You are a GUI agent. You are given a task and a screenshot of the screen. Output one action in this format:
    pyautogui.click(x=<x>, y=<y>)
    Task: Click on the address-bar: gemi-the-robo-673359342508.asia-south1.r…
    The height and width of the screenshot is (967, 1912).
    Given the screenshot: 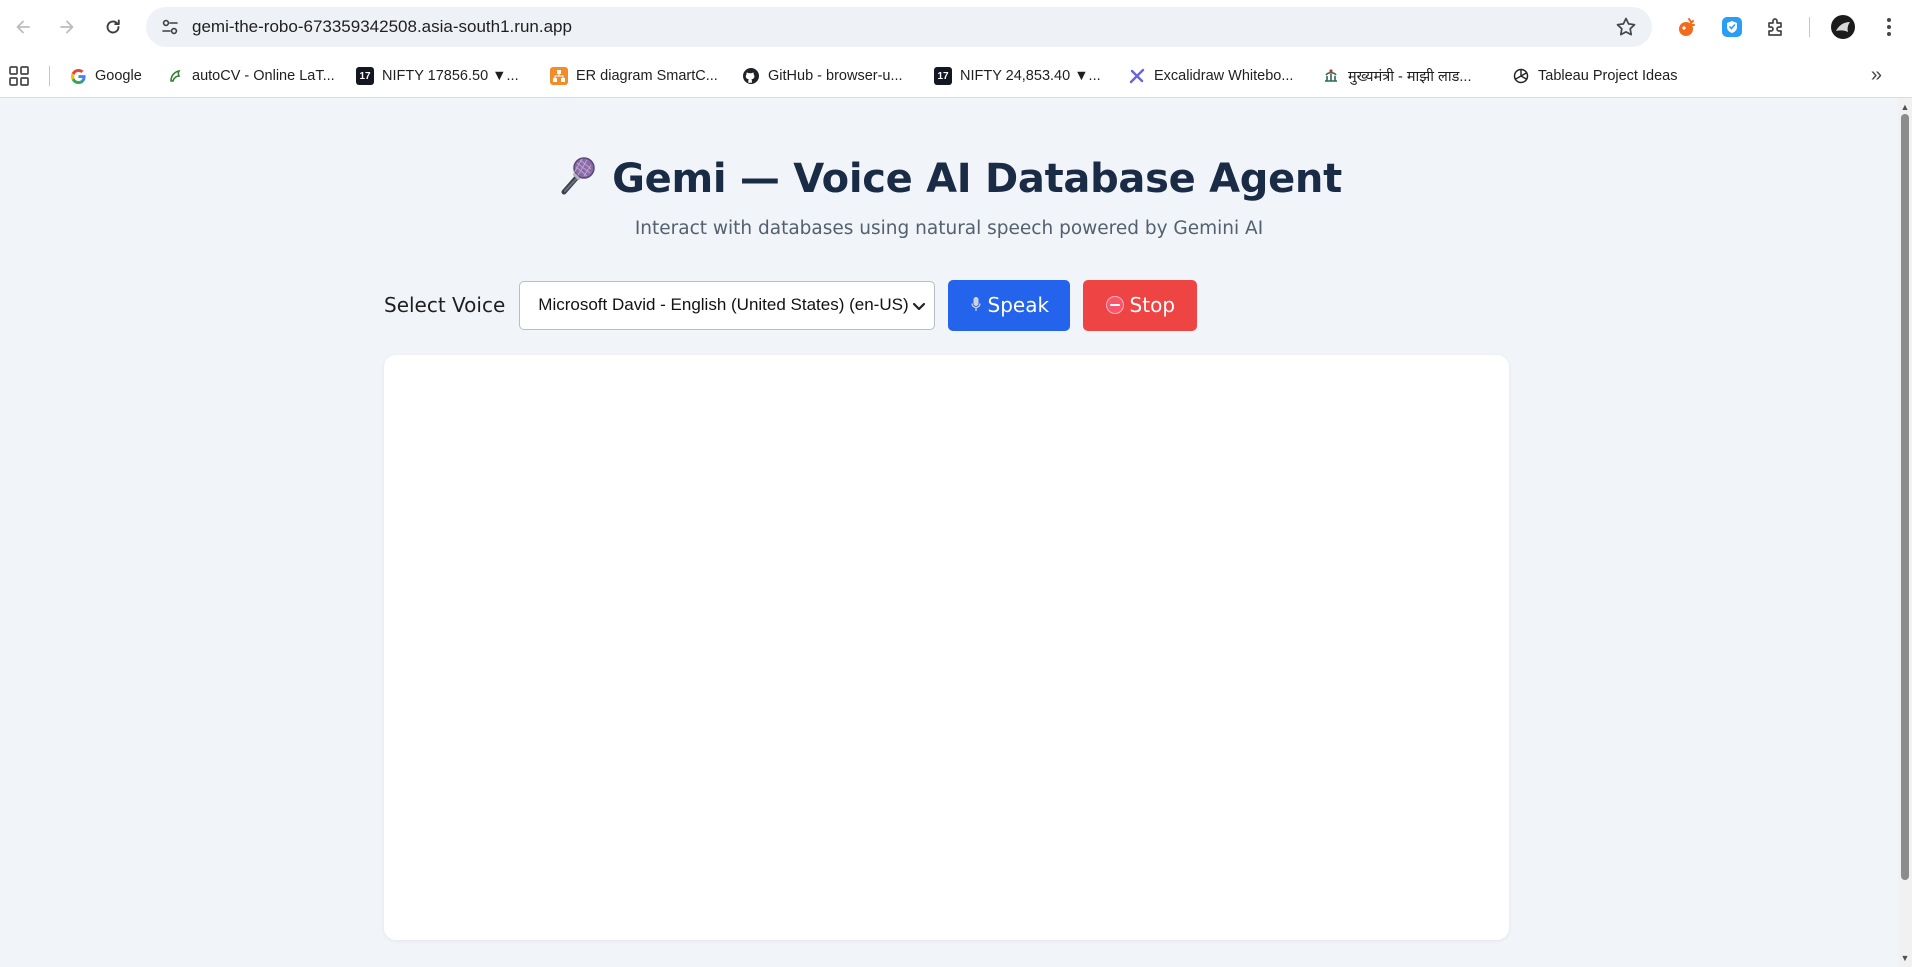 What is the action you would take?
    pyautogui.click(x=899, y=27)
    